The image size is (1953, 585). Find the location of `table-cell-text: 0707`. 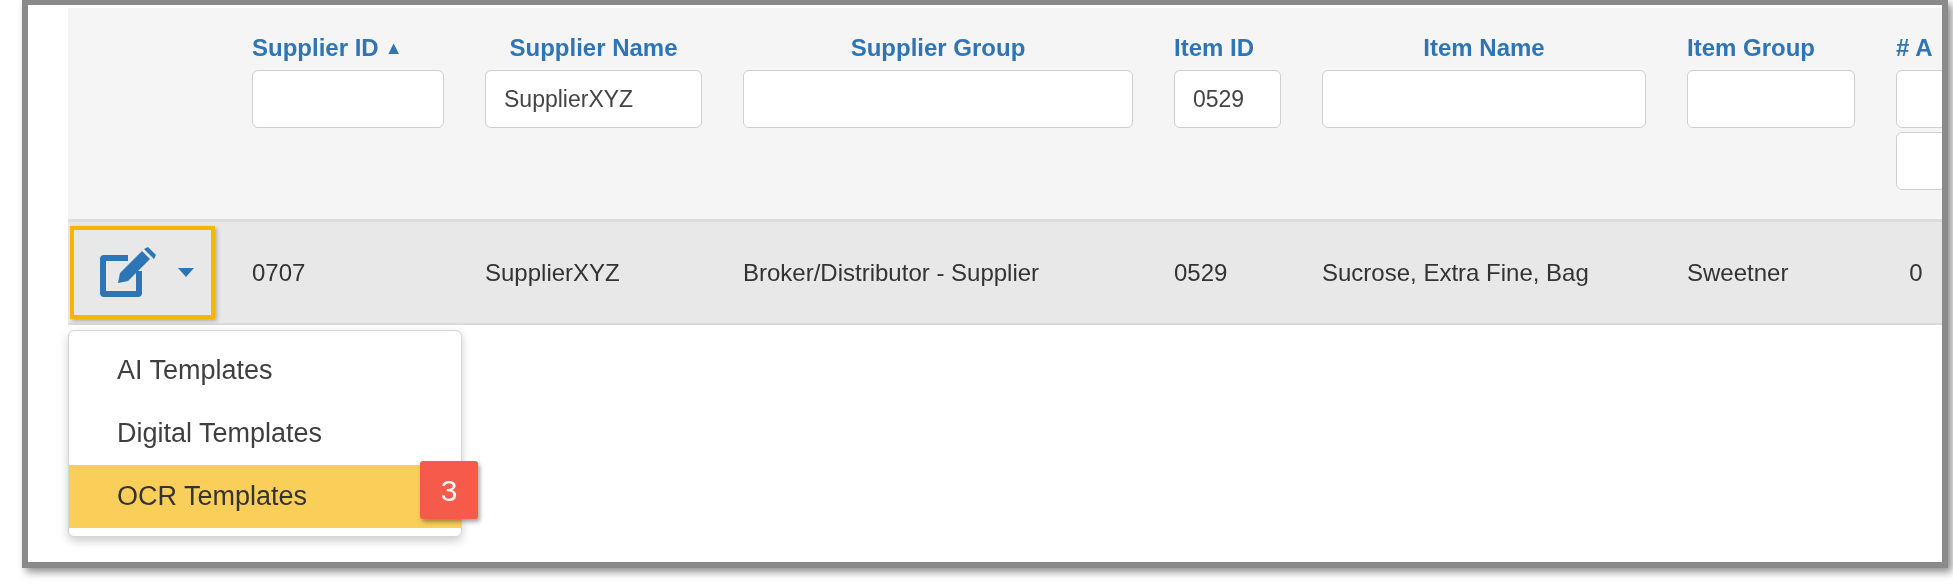

table-cell-text: 0707 is located at coordinates (279, 272).